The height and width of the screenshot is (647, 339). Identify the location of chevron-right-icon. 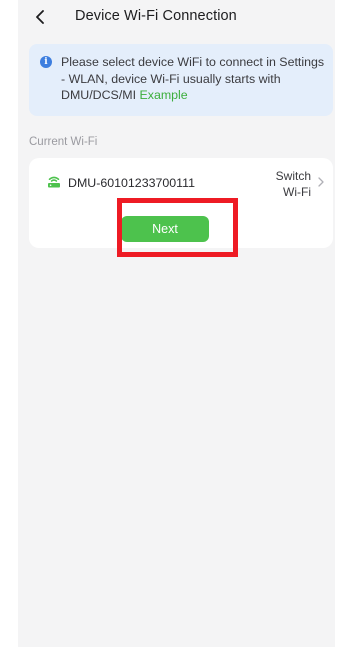
(321, 182).